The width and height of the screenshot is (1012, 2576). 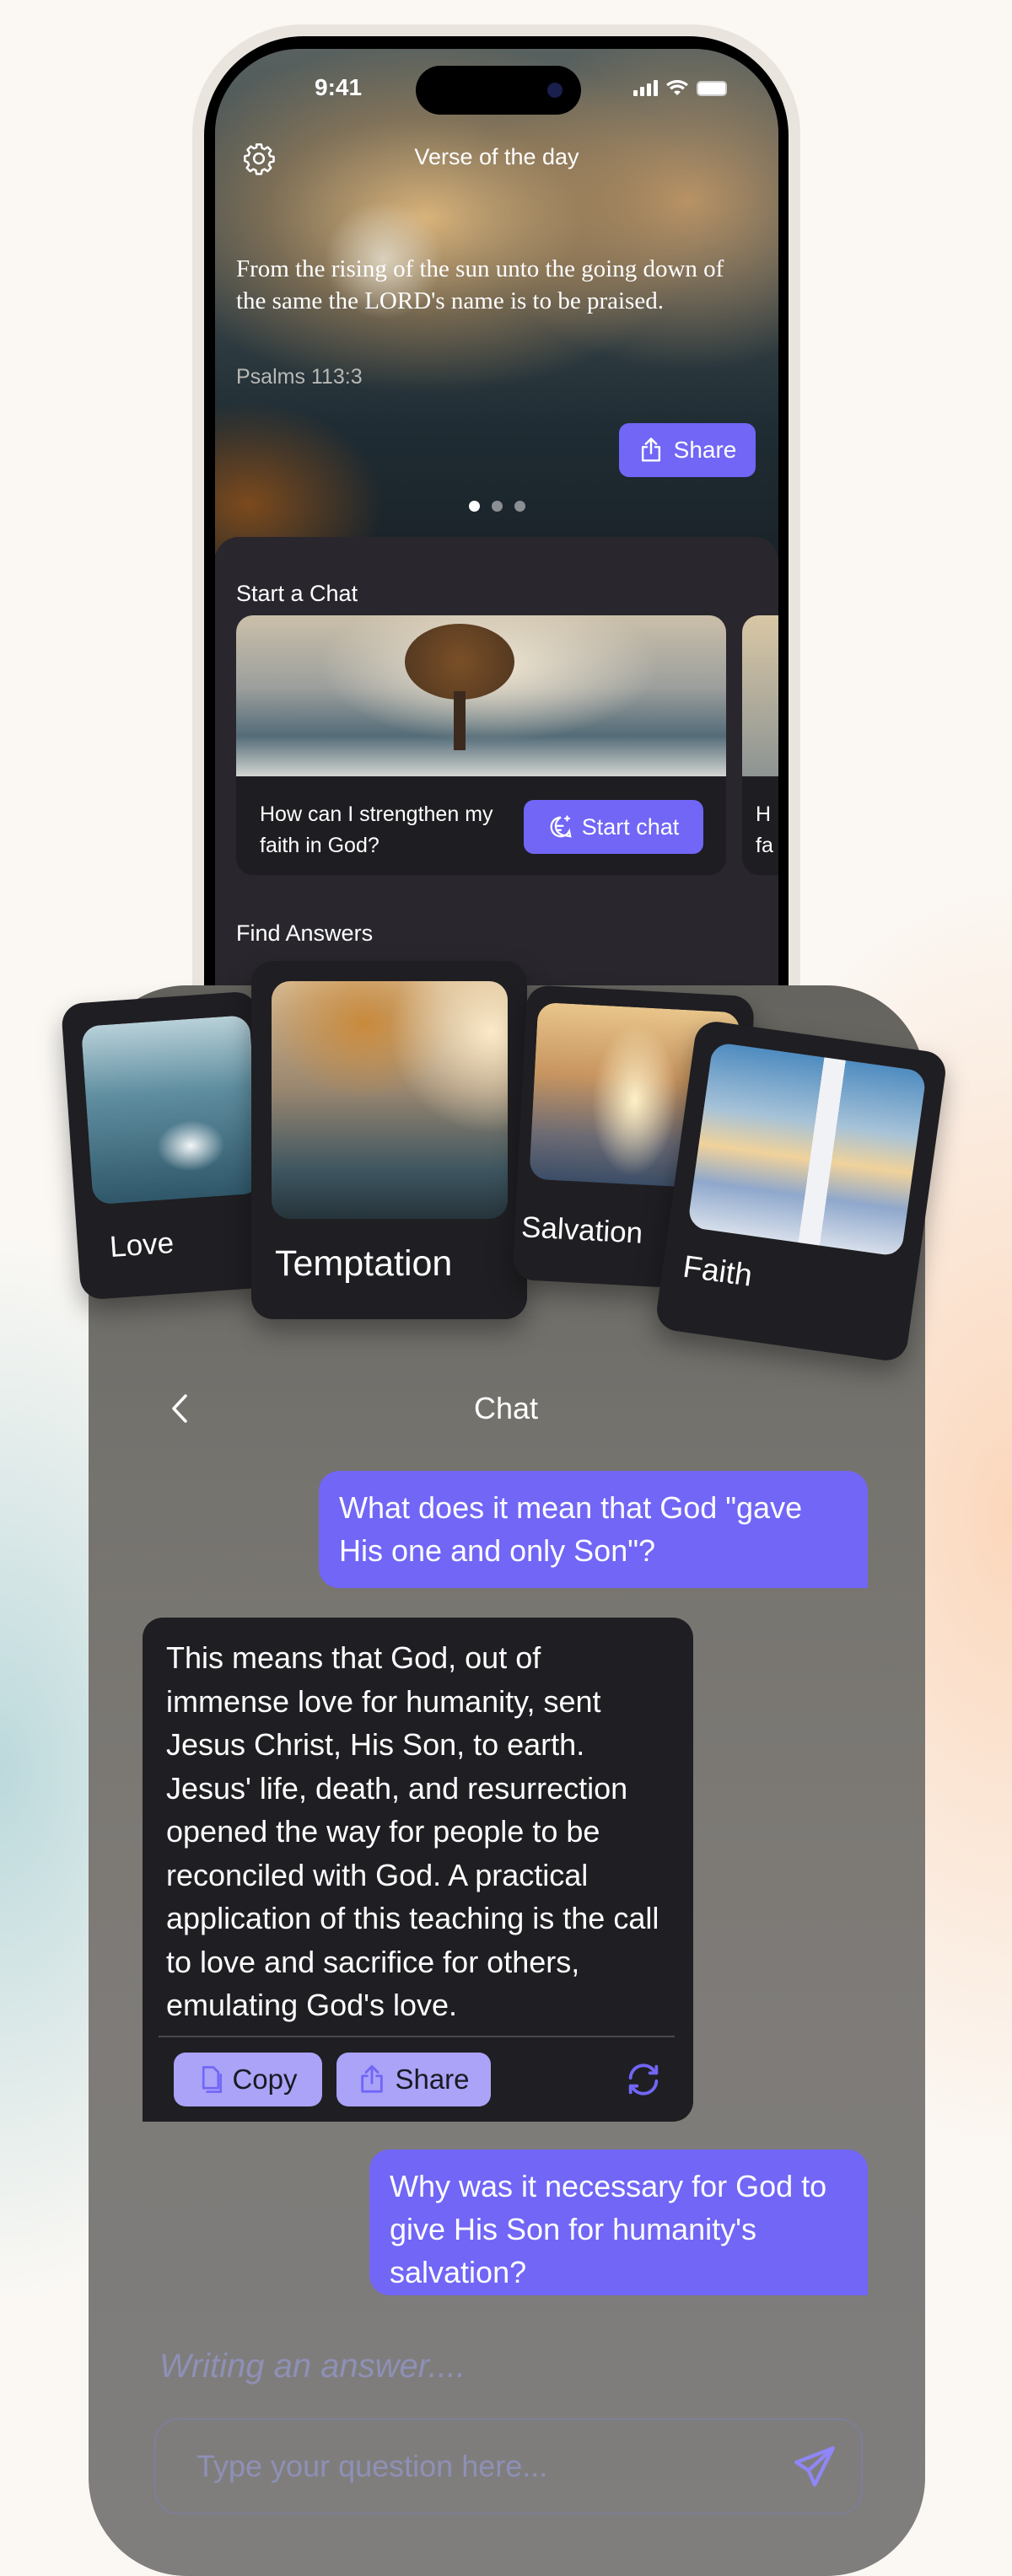 I want to click on topic-card-love: Love, so click(x=169, y=1145).